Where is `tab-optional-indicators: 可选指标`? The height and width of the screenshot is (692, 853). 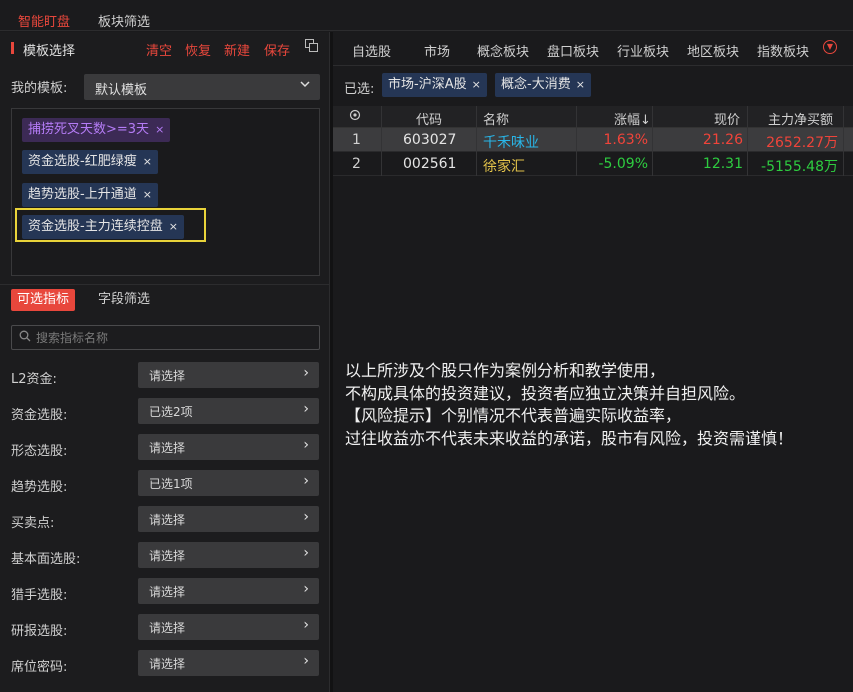 tab-optional-indicators: 可选指标 is located at coordinates (43, 300).